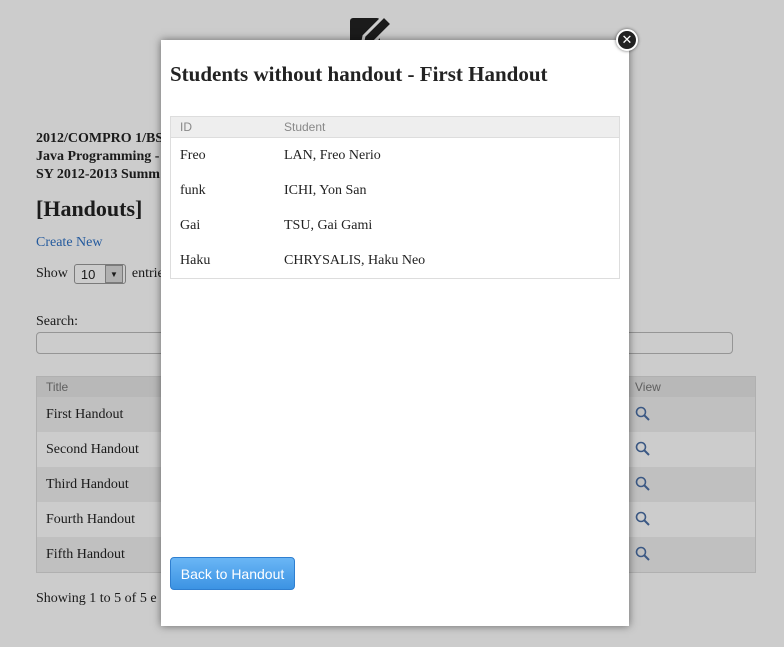 The image size is (784, 647). Describe the element at coordinates (395, 225) in the screenshot. I see `table-row: Gai TSU, Gai Gami` at that location.